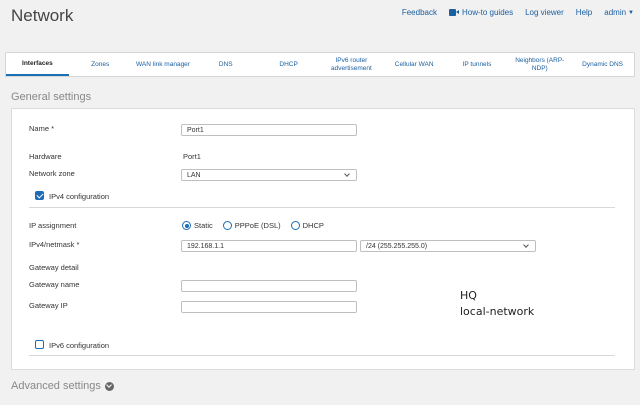 The height and width of the screenshot is (405, 640). I want to click on howto-guides-label: How-to guides, so click(487, 12).